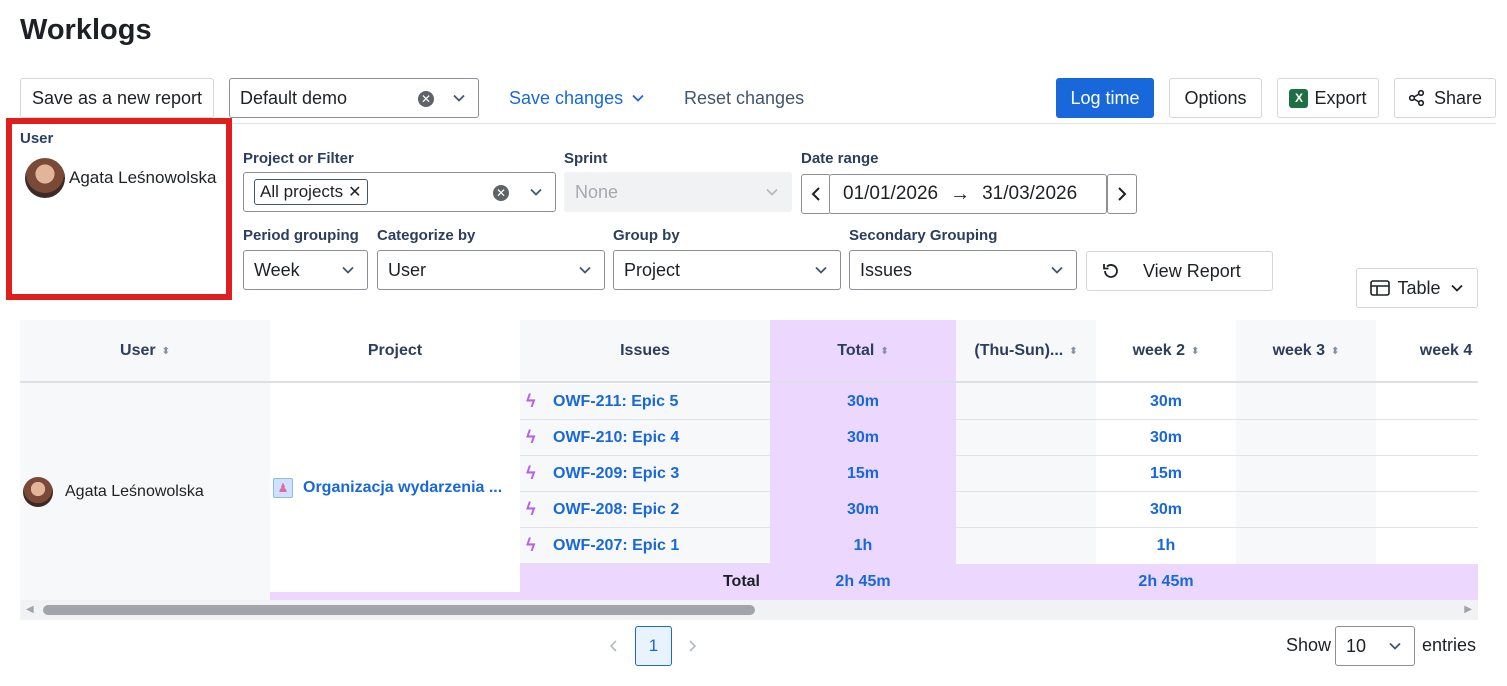  I want to click on period-grouping-select: Week, so click(305, 270).